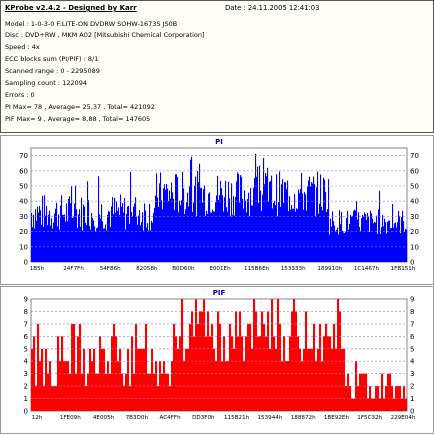  What do you see at coordinates (71, 8) in the screenshot?
I see `app-title: KProbe v2.4.2 - Designed by Karr` at bounding box center [71, 8].